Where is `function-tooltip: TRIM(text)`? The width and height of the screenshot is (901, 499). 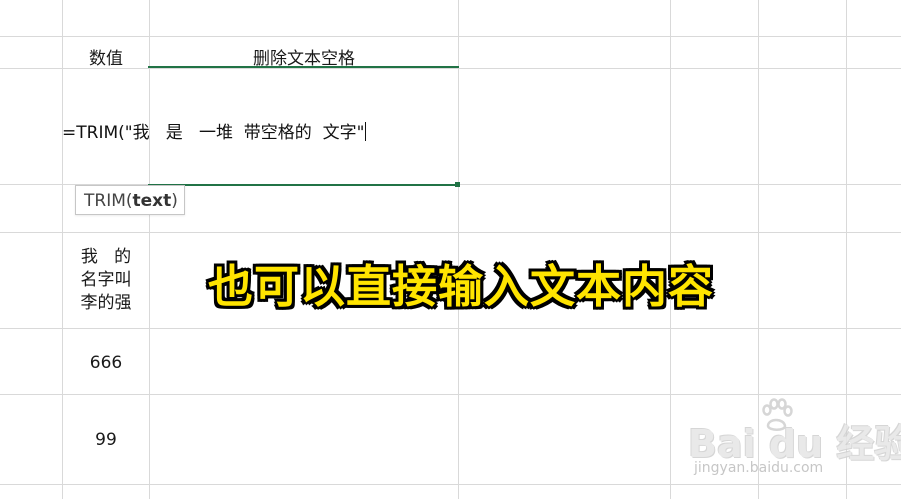 function-tooltip: TRIM(text) is located at coordinates (130, 200).